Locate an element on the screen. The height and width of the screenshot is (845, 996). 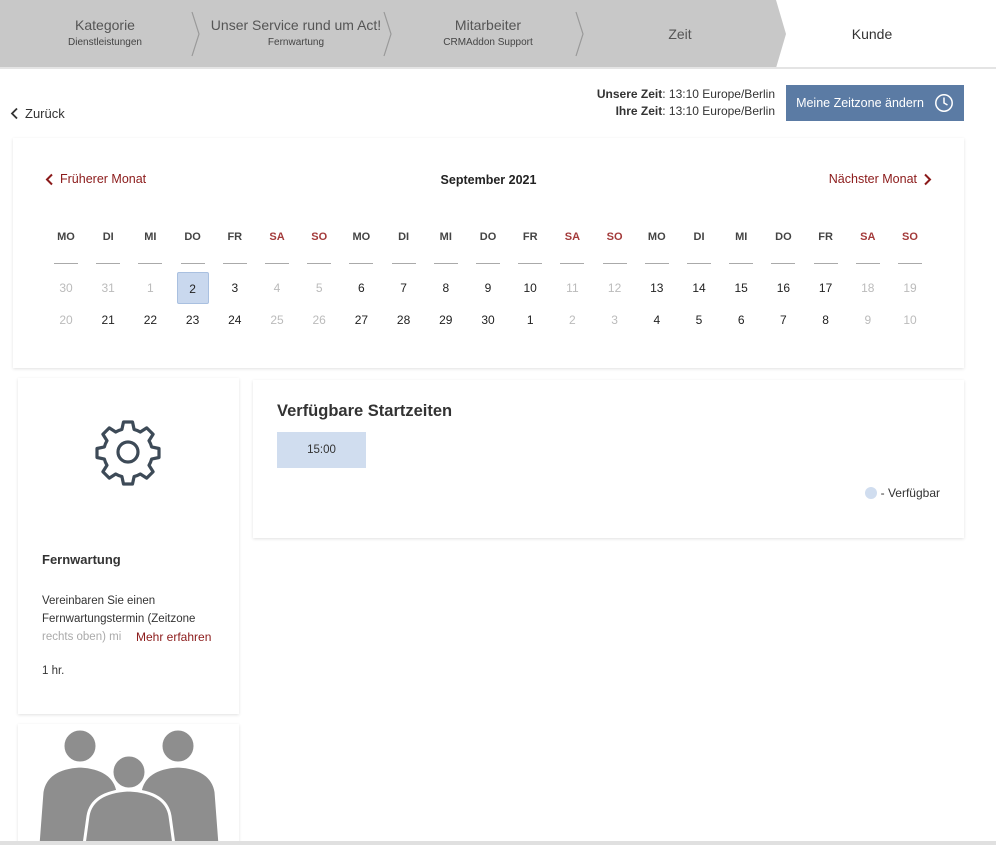
weekday-label: MO is located at coordinates (656, 237).